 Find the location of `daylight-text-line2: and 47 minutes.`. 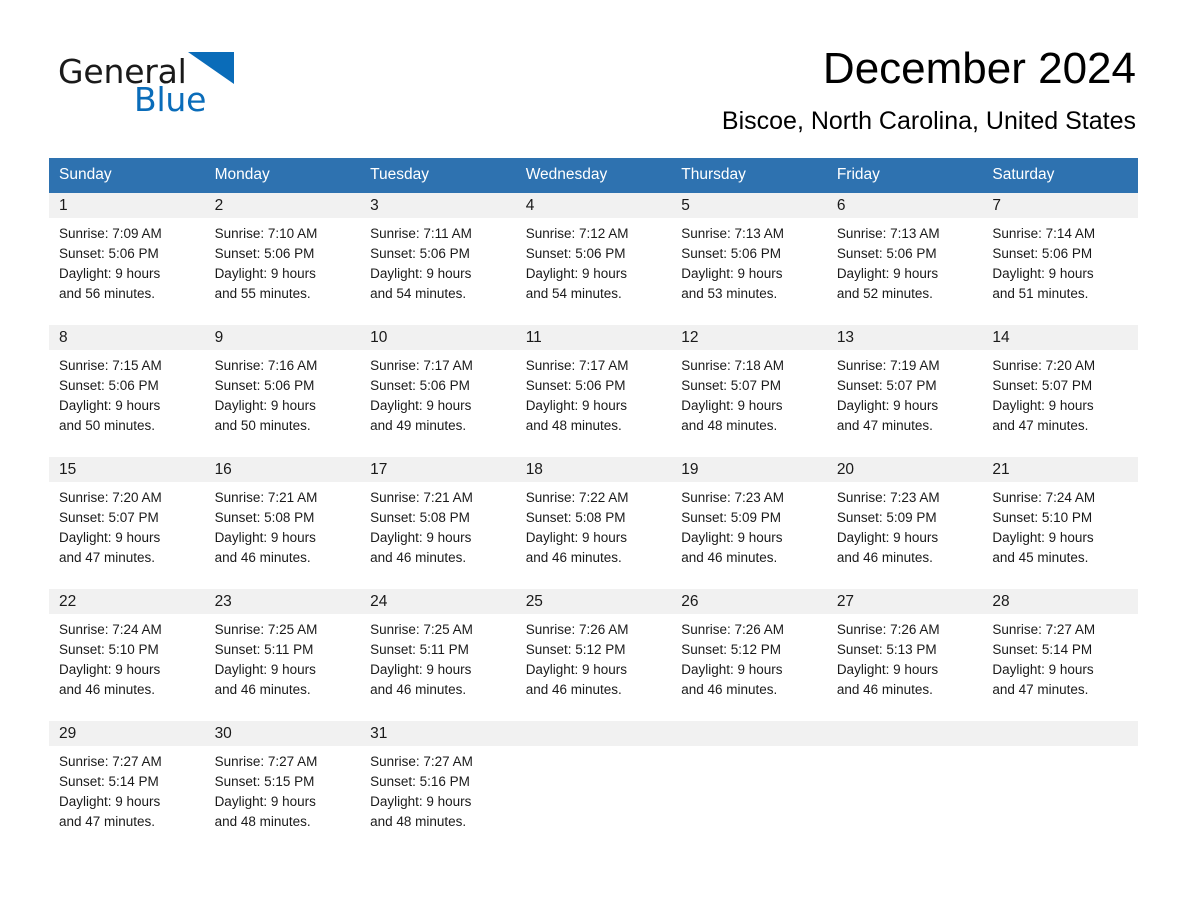

daylight-text-line2: and 47 minutes. is located at coordinates (884, 425).